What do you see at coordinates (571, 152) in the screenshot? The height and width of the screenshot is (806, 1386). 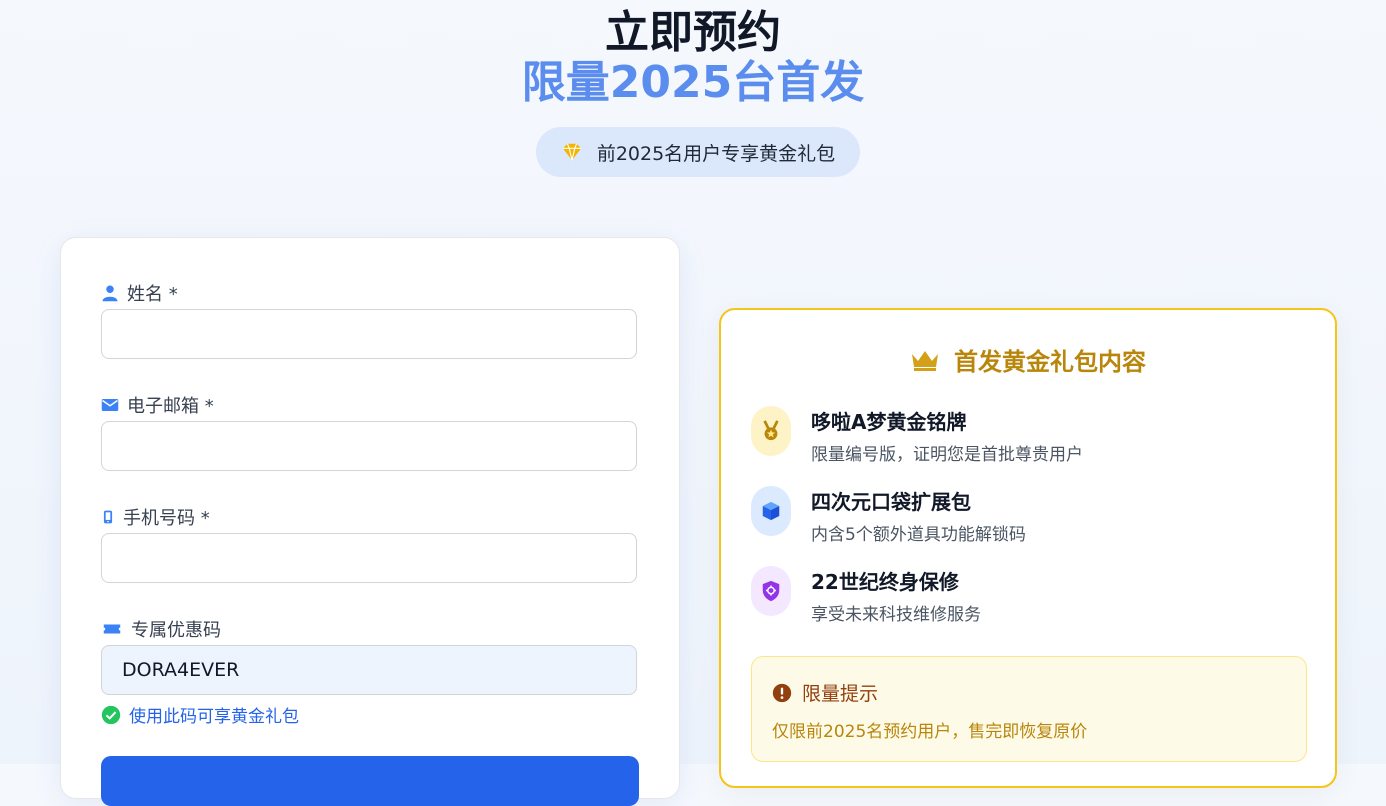 I see `gem-icon` at bounding box center [571, 152].